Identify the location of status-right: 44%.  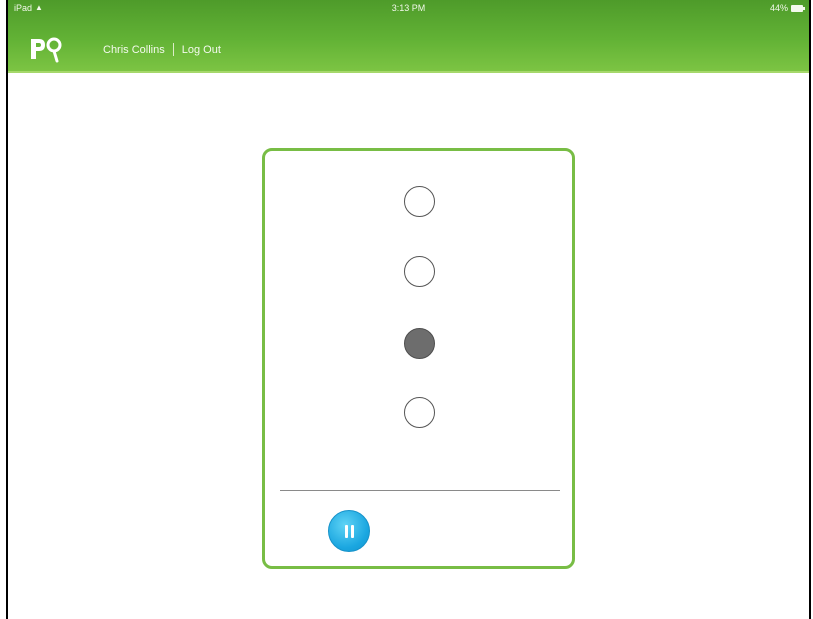
(787, 8).